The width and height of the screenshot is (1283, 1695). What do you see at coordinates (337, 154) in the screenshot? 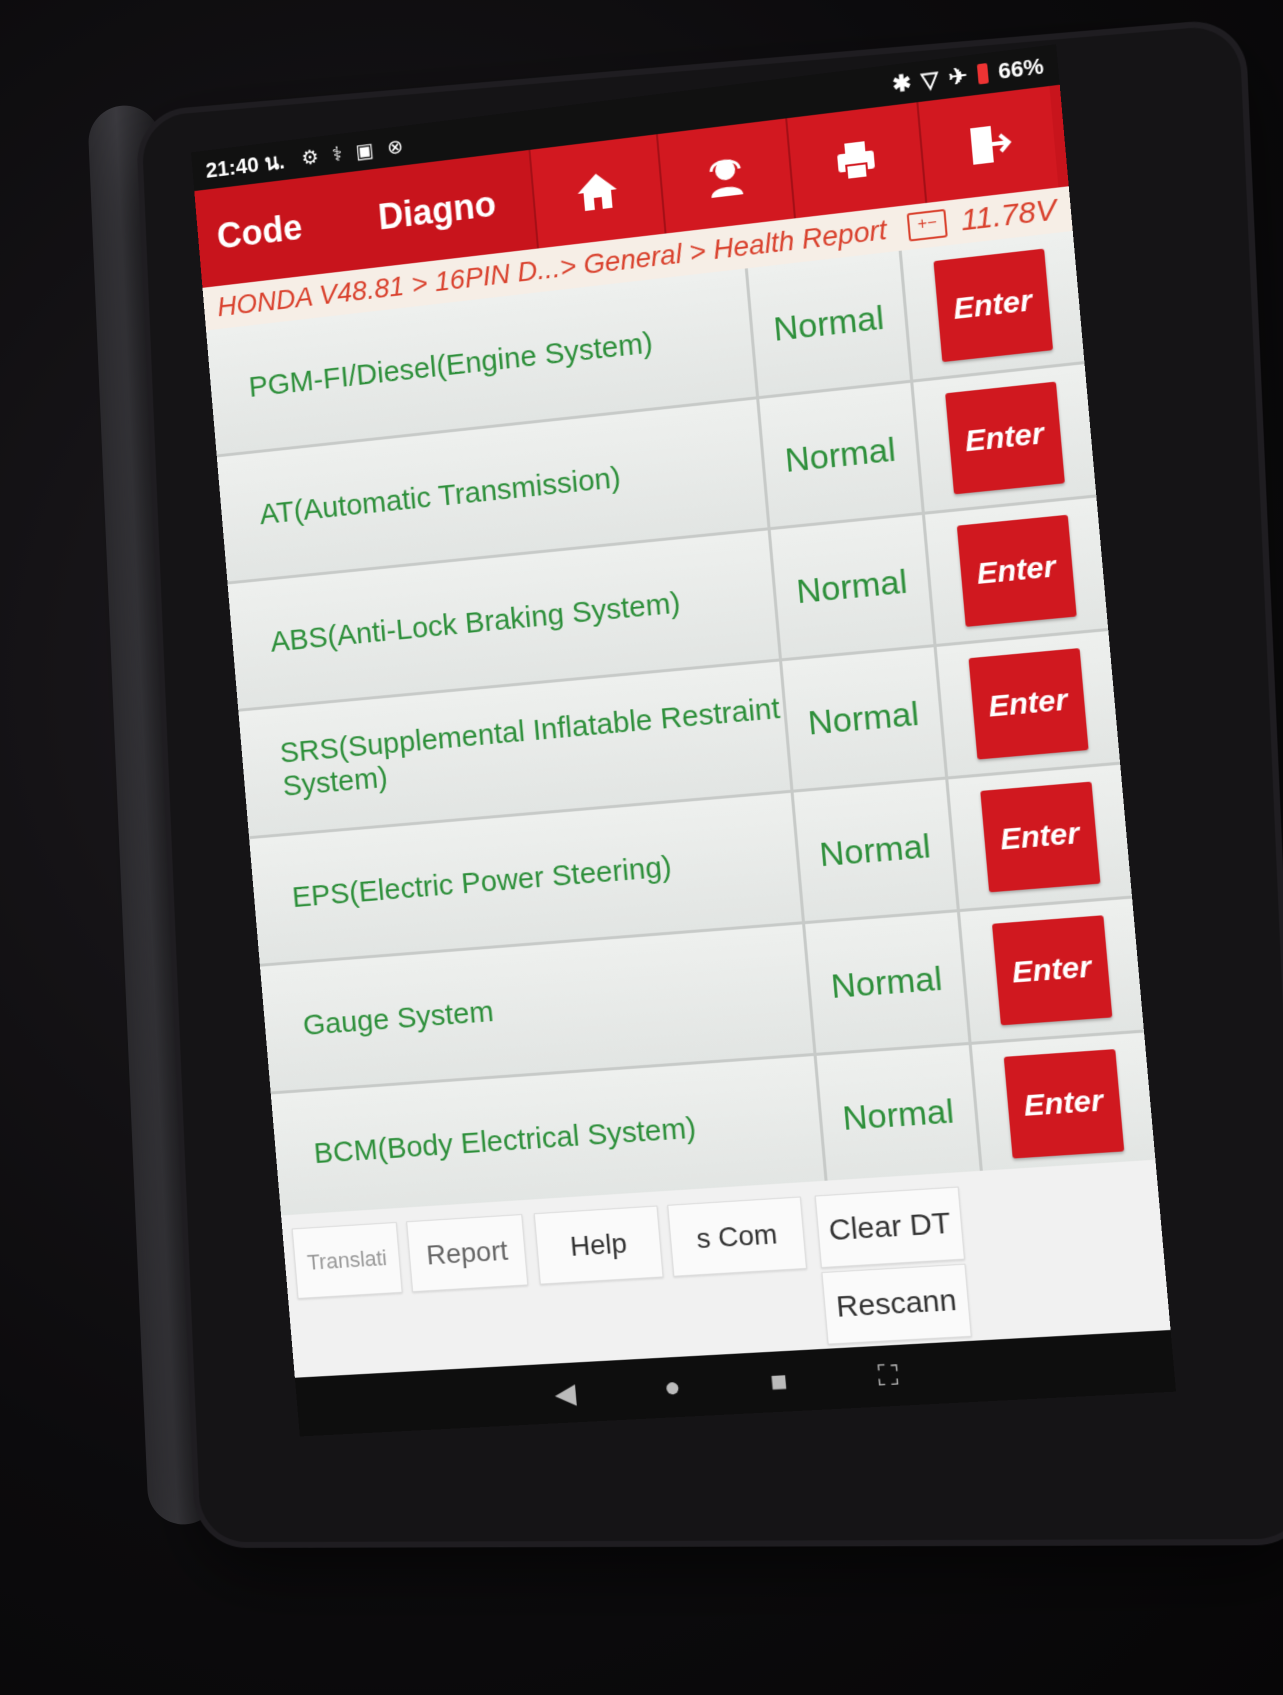
I see `stethoscope-icon: ⚕` at bounding box center [337, 154].